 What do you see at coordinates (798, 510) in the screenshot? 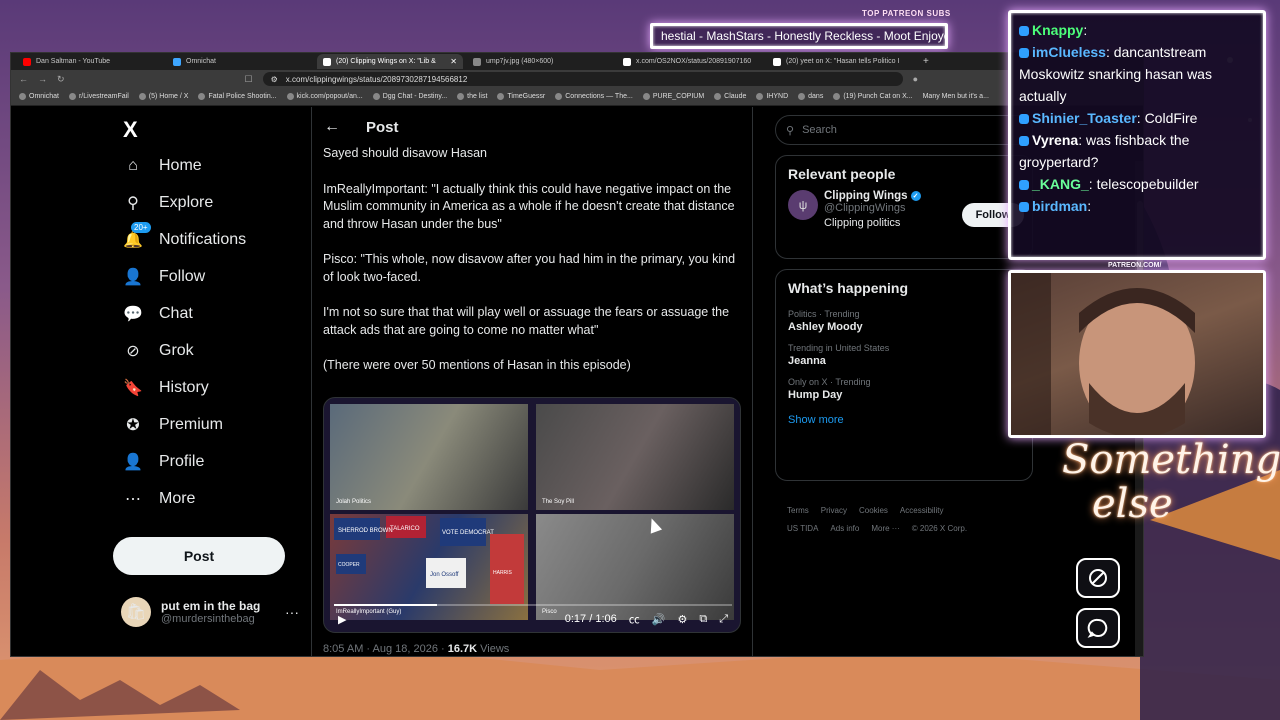
I see `footer-link: Terms` at bounding box center [798, 510].